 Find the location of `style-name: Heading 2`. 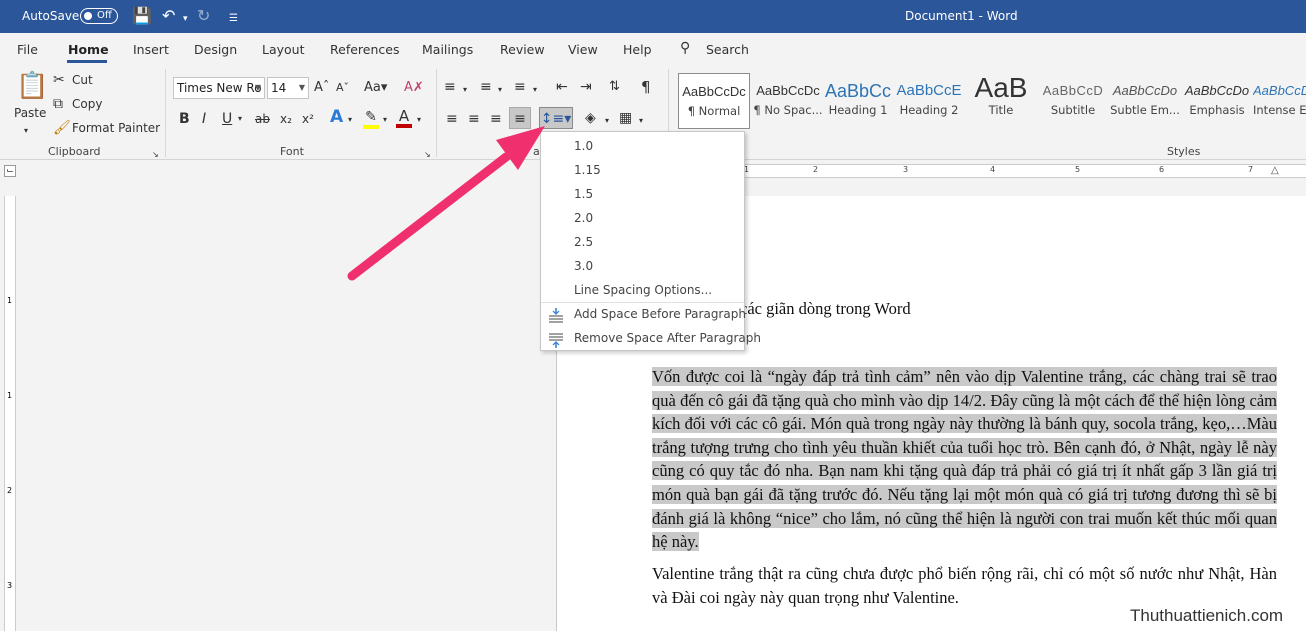

style-name: Heading 2 is located at coordinates (929, 110).